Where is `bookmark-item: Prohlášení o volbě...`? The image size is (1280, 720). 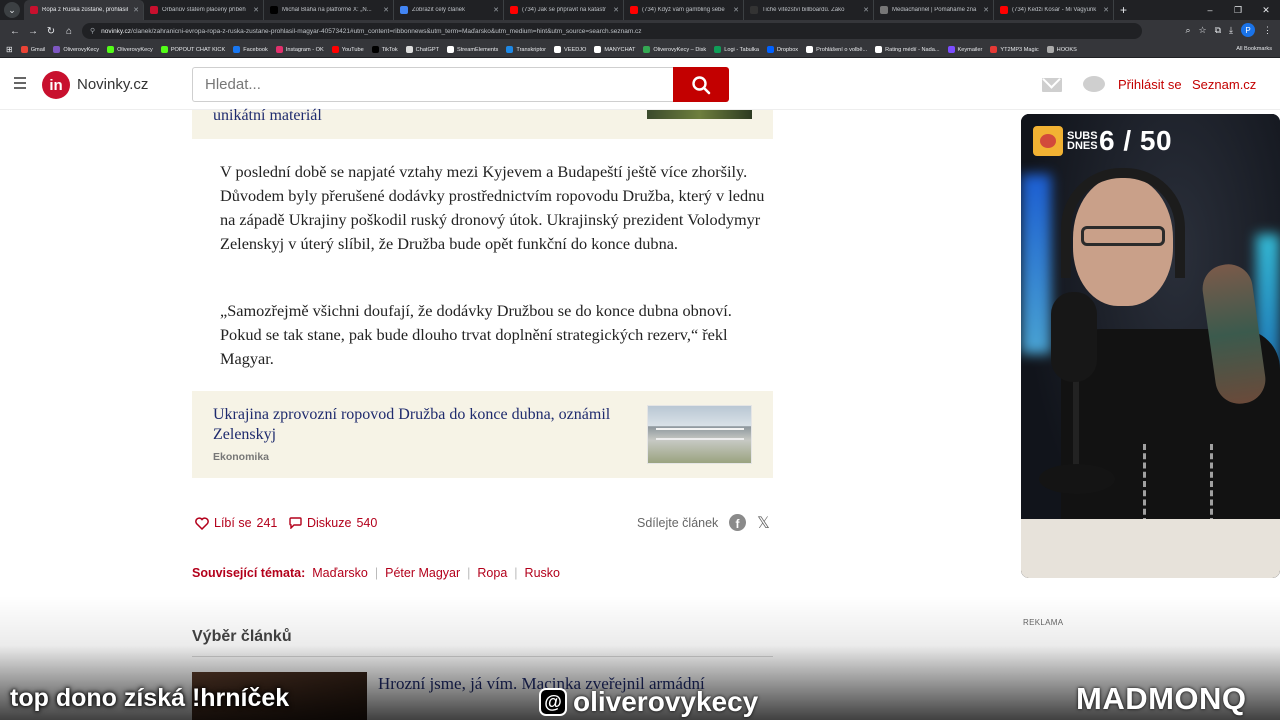
bookmark-item: Prohlášení o volbě... is located at coordinates (836, 49).